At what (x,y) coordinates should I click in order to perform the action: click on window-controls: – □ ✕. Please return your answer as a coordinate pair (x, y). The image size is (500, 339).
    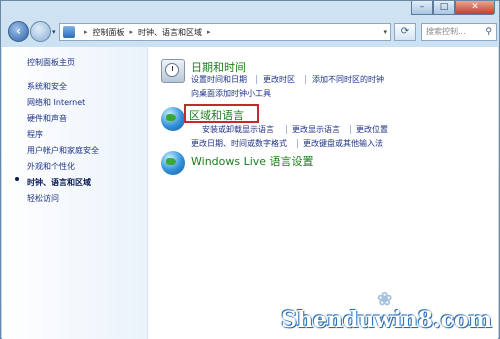
    Looking at the image, I should click on (453, 8).